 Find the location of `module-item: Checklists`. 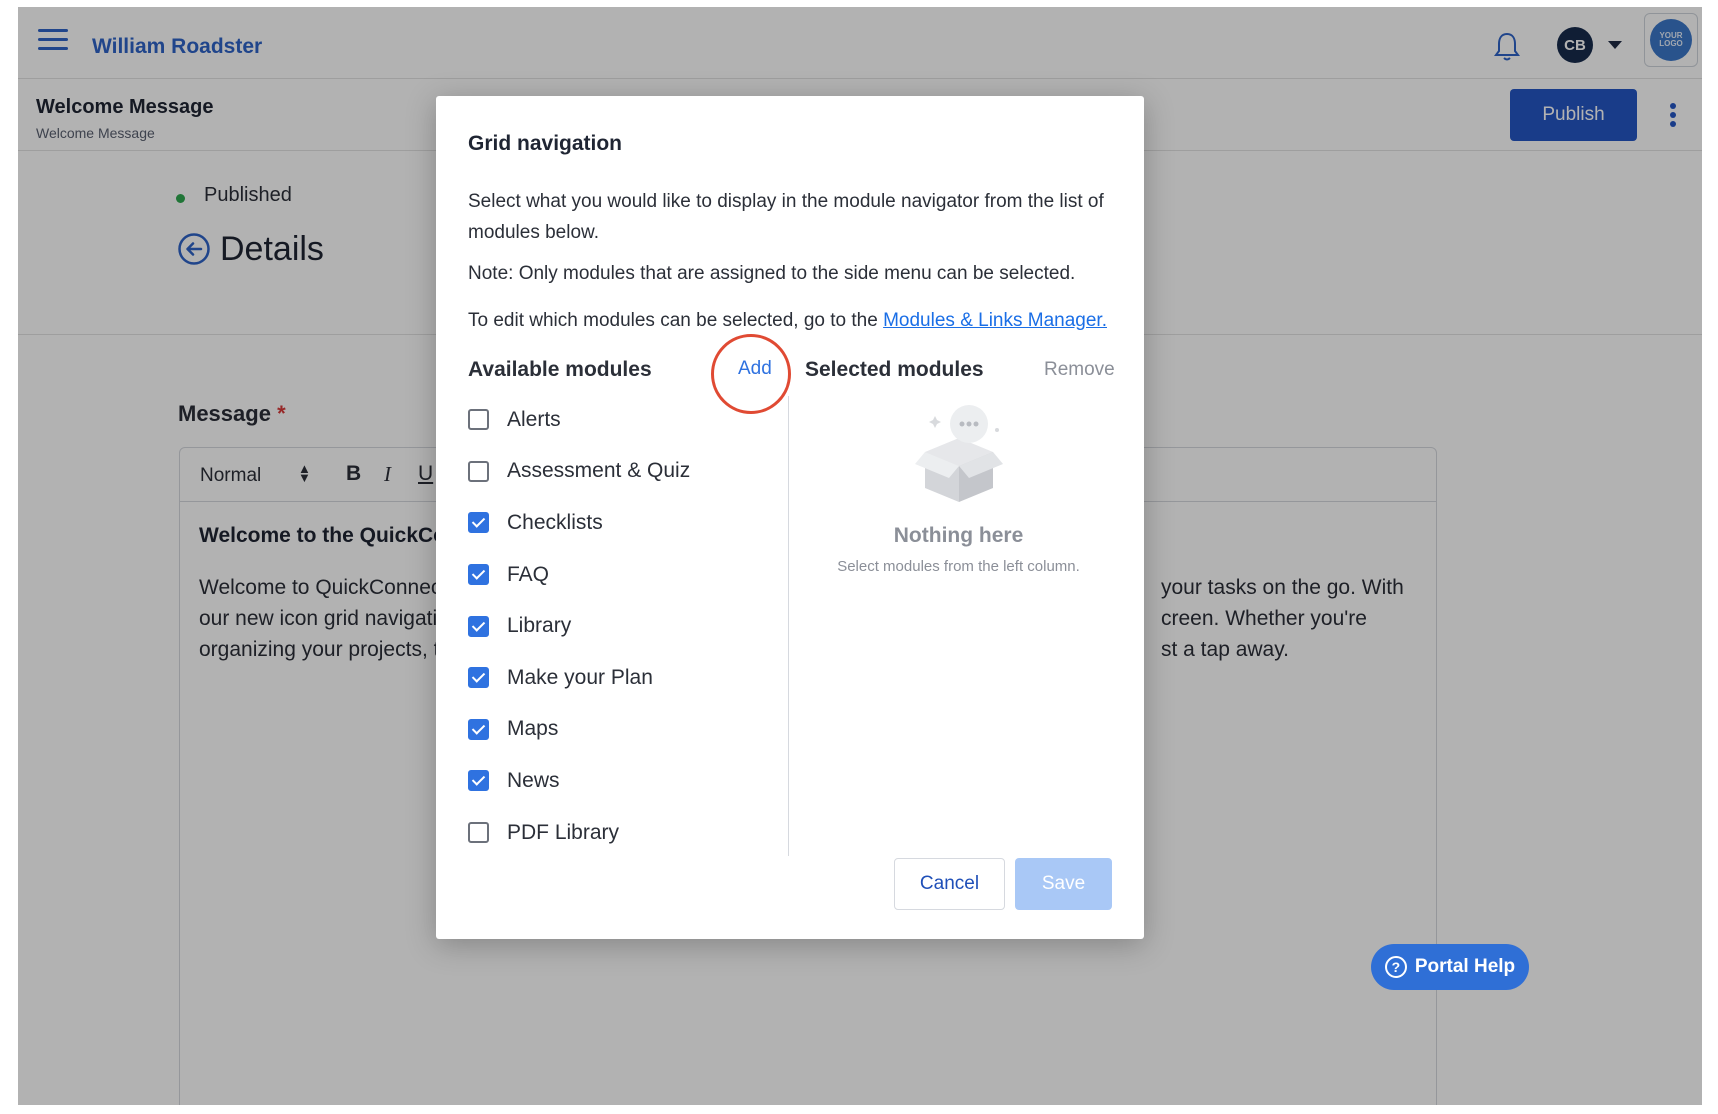

module-item: Checklists is located at coordinates (623, 523).